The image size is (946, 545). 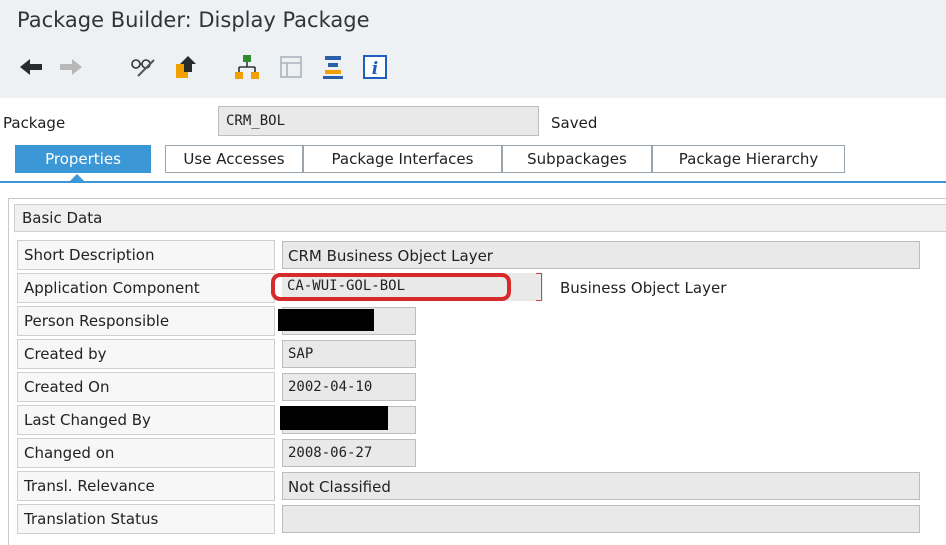 What do you see at coordinates (402, 159) in the screenshot?
I see `tab-package-interfaces: Package Interfaces` at bounding box center [402, 159].